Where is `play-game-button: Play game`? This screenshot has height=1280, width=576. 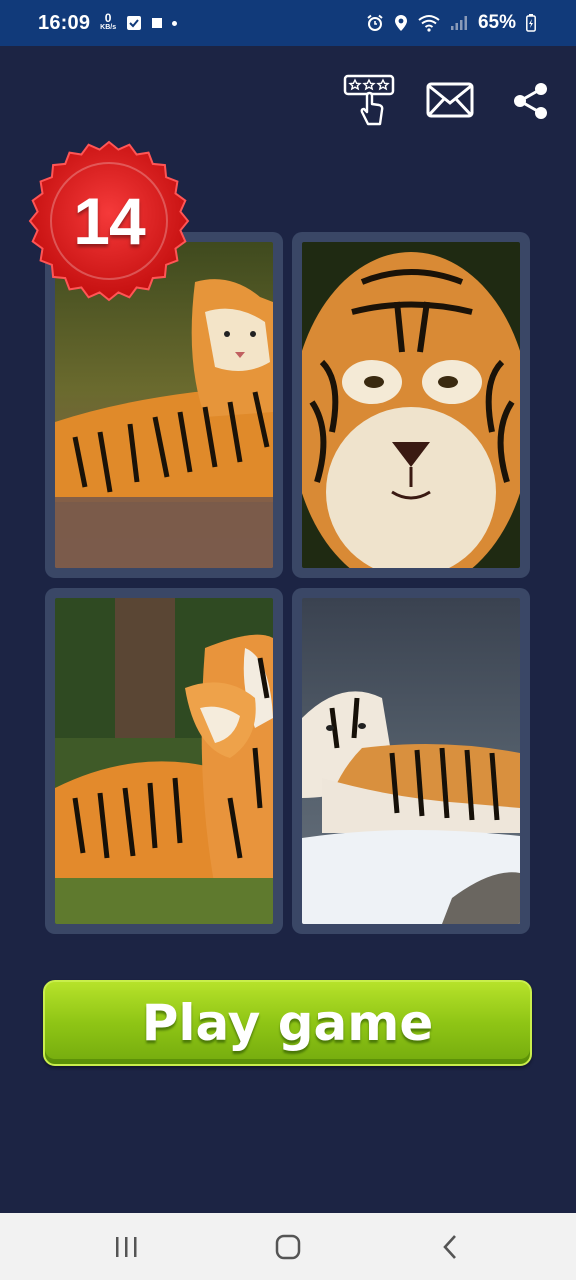
play-game-button: Play game is located at coordinates (287, 1023).